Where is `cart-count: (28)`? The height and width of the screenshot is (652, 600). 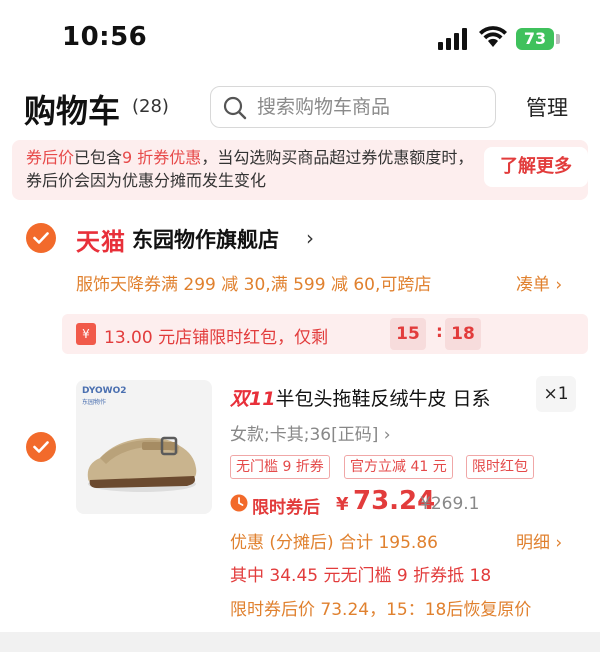 cart-count: (28) is located at coordinates (150, 106).